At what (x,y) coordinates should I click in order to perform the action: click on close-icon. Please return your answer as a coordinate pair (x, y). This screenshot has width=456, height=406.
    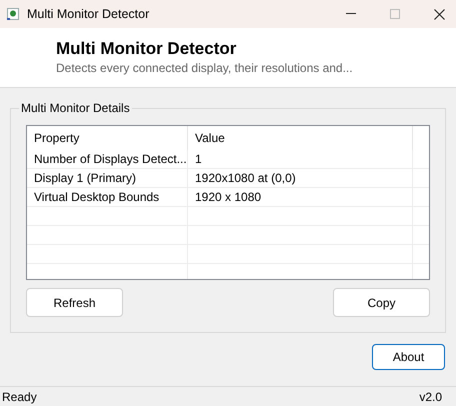
    Looking at the image, I should click on (439, 14).